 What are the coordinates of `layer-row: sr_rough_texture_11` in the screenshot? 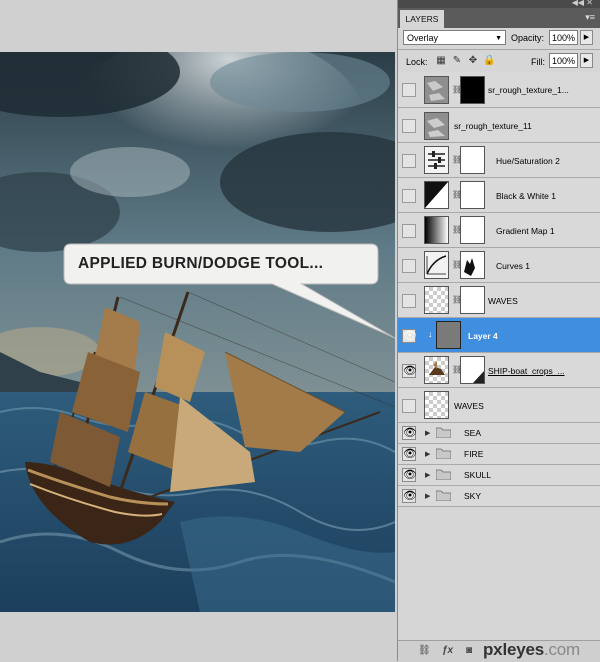 It's located at (499, 125).